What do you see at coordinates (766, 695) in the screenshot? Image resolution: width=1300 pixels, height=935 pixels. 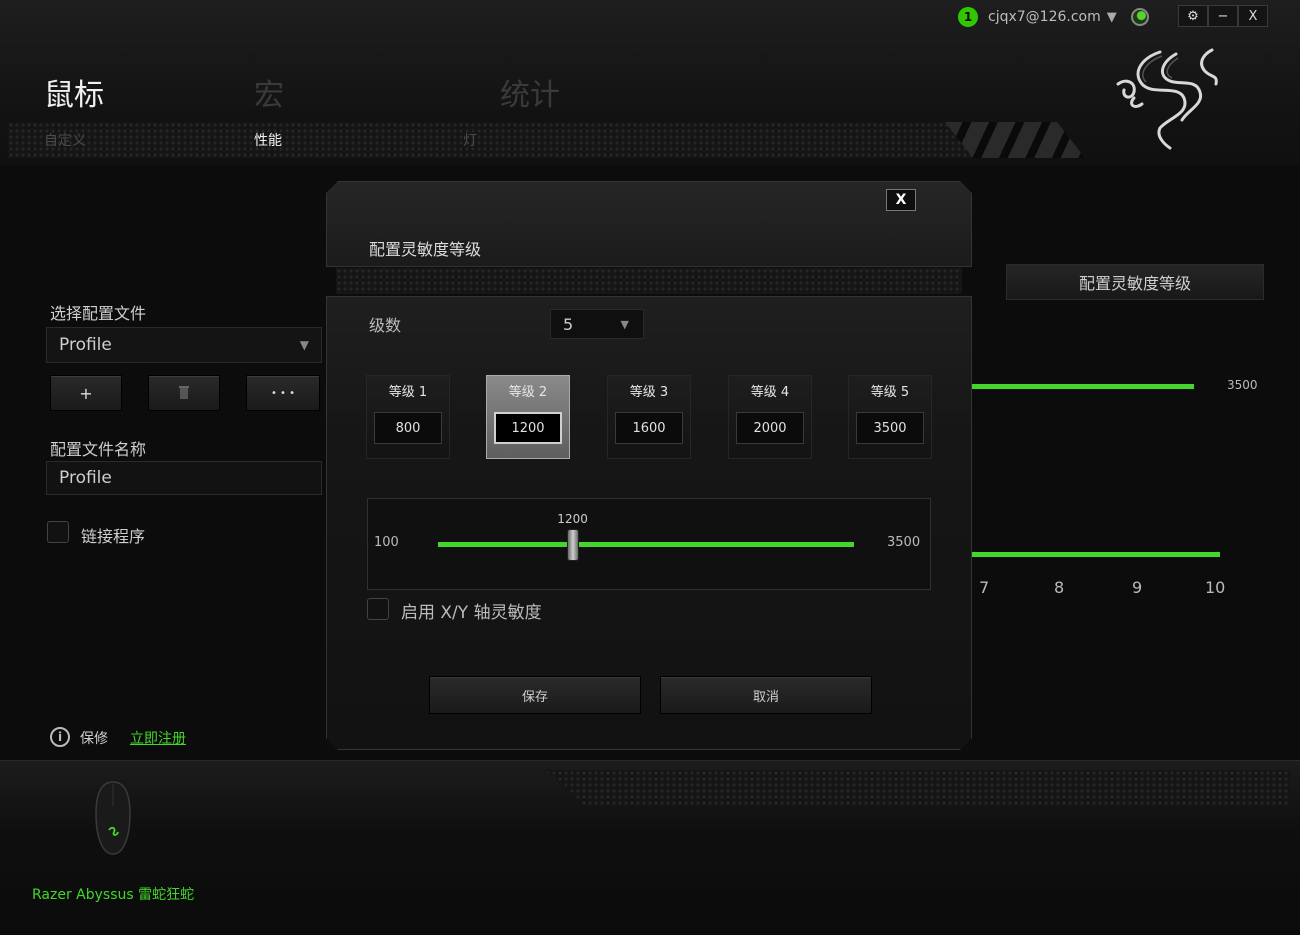 I see `cancel-button: 取消` at bounding box center [766, 695].